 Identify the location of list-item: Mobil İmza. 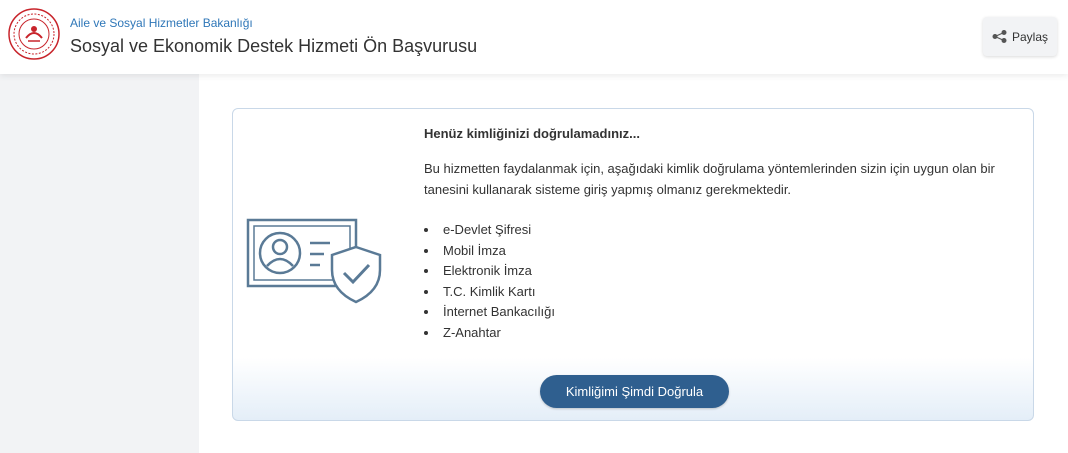
(489, 251).